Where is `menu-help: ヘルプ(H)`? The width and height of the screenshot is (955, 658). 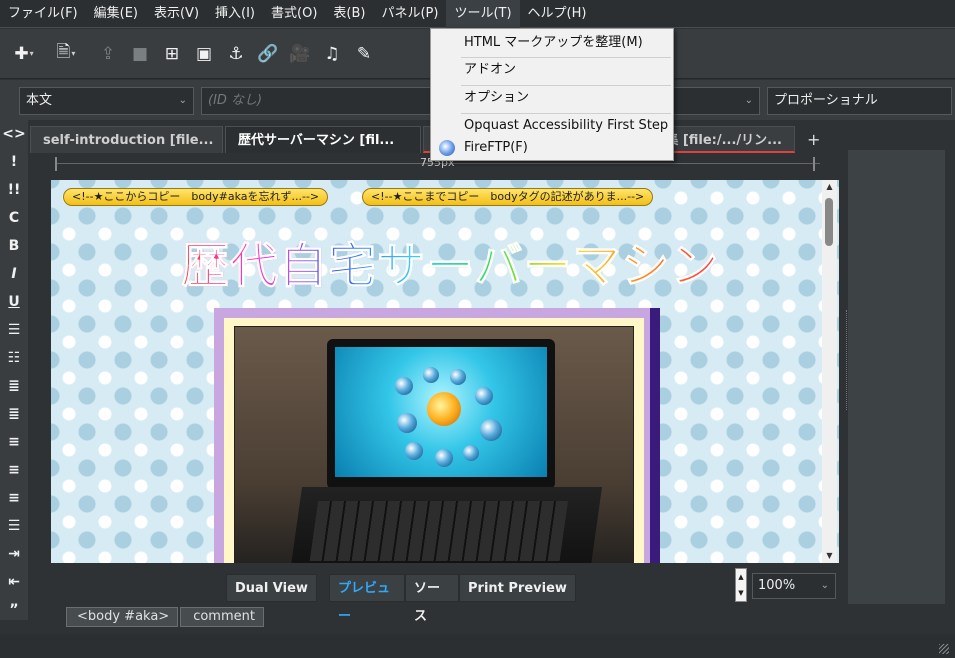 menu-help: ヘルプ(H) is located at coordinates (557, 14).